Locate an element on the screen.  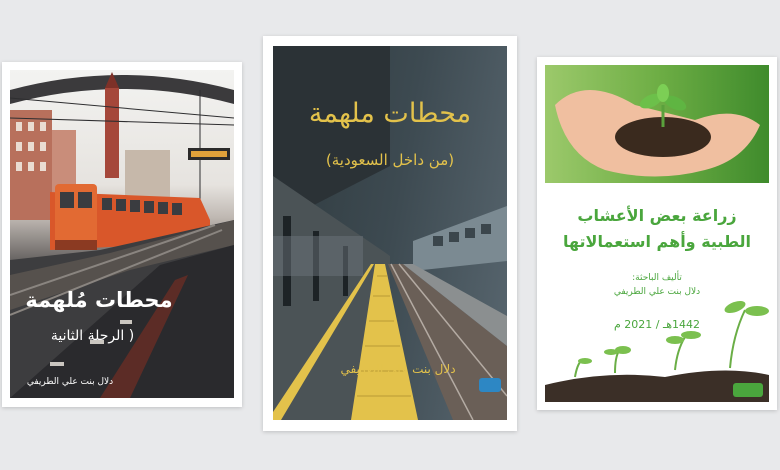
book-title-middle: محطات ملهمة is located at coordinates (390, 113).